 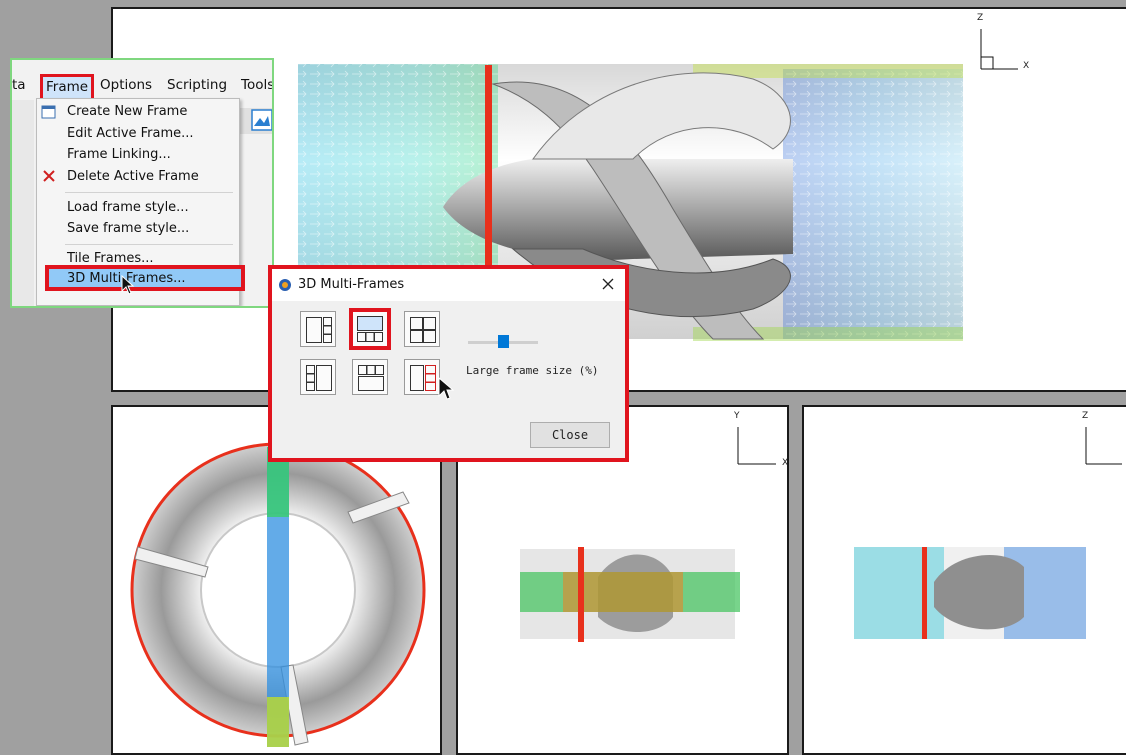 I want to click on bottom-right-frame: Z, so click(x=964, y=580).